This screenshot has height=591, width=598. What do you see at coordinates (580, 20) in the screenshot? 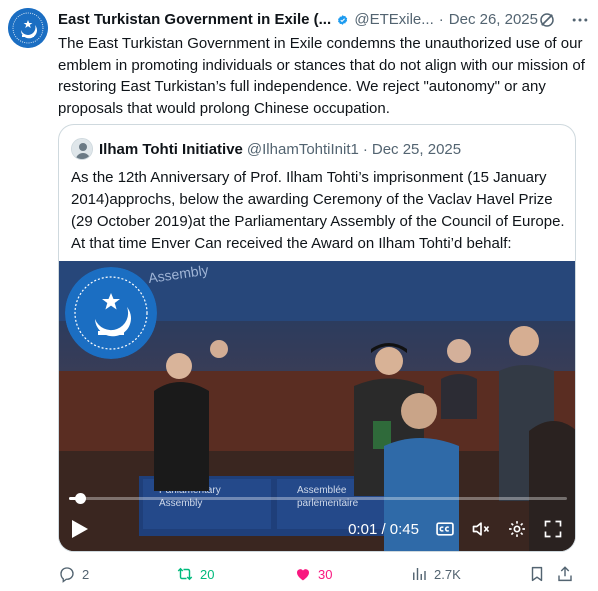
I see `more-icon` at bounding box center [580, 20].